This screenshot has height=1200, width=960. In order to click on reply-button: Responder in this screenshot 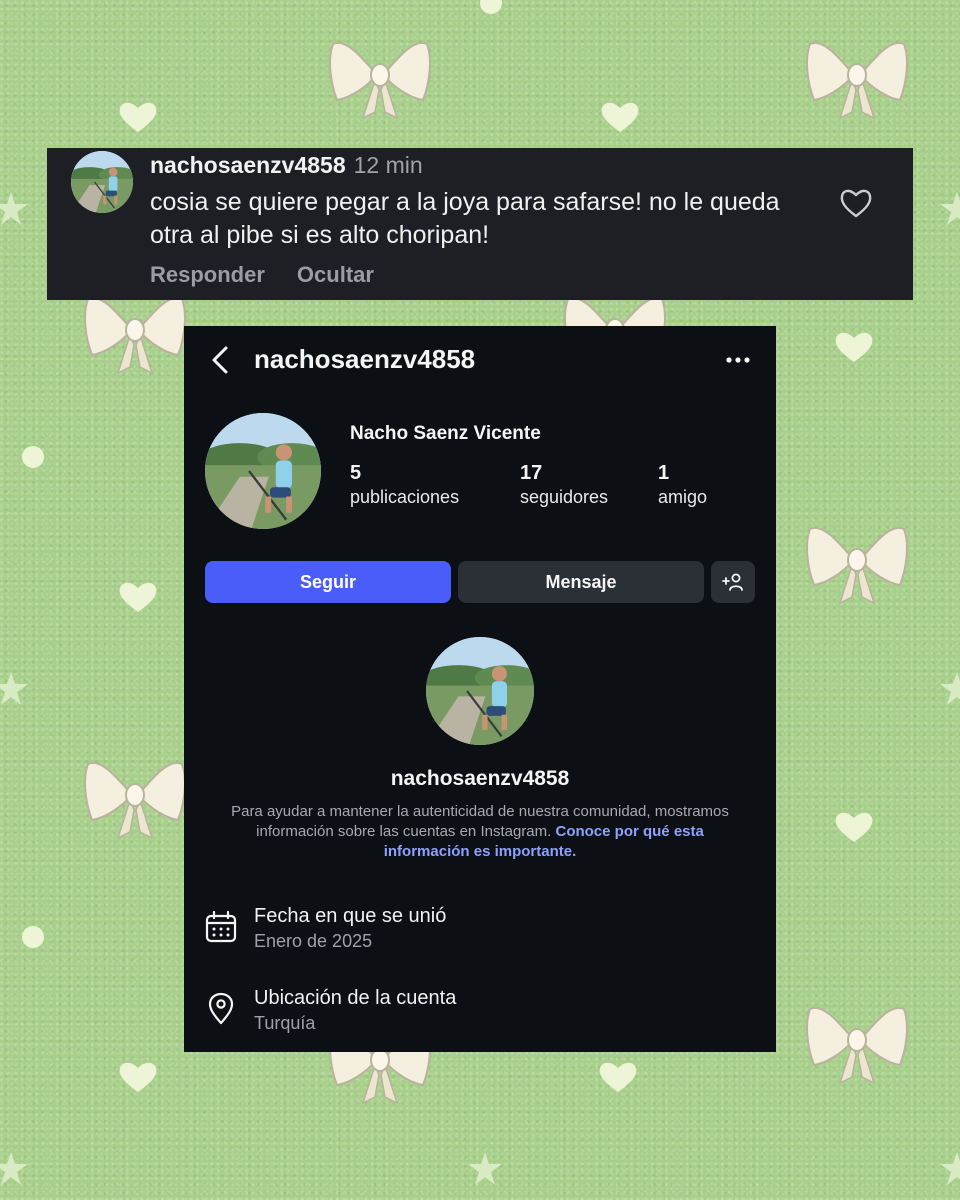, I will do `click(207, 274)`.